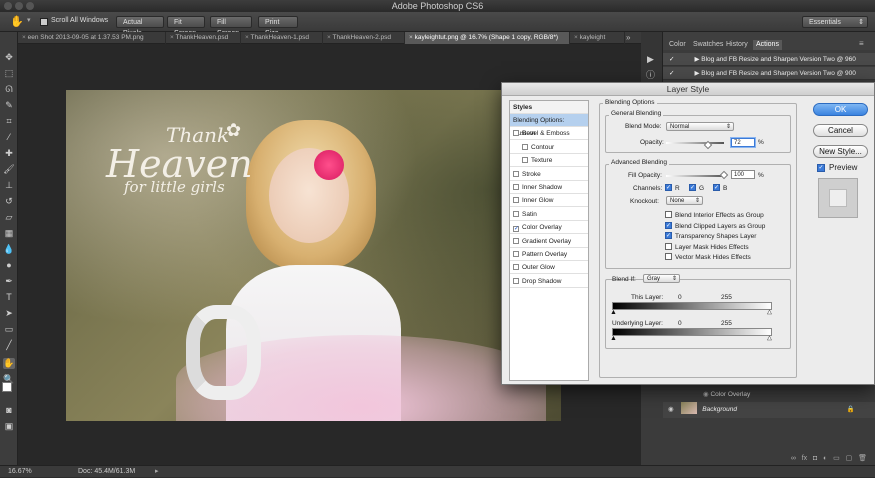 The width and height of the screenshot is (875, 478). I want to click on clone-stamp-tool-icon: ⊥, so click(9, 185).